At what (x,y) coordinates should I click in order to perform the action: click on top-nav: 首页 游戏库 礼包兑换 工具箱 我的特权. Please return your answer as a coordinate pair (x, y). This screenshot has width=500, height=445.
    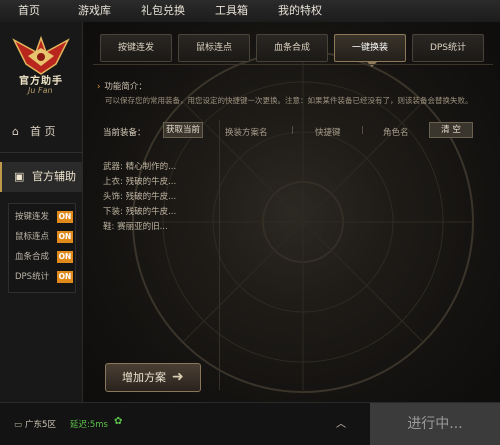
    Looking at the image, I should click on (250, 11).